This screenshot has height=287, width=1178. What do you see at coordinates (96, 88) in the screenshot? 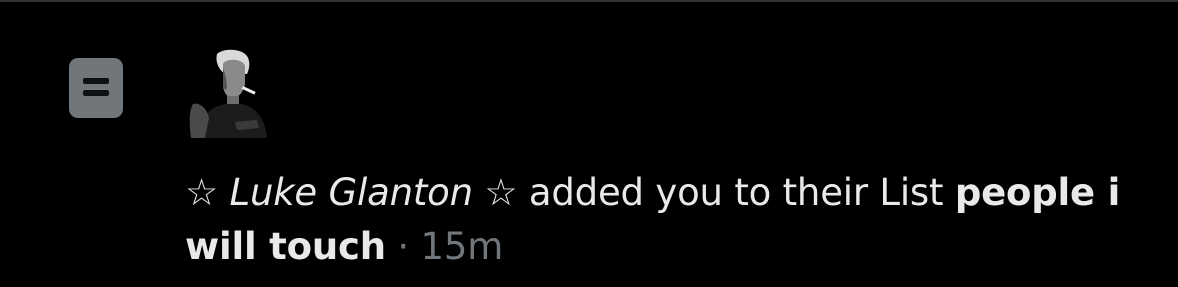
I see `list-icon` at bounding box center [96, 88].